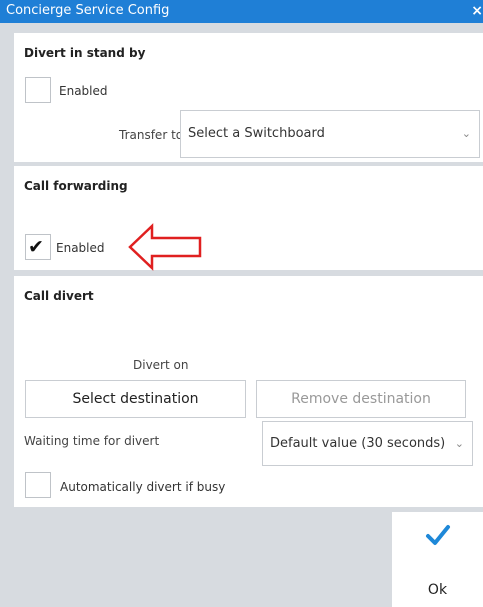 This screenshot has width=483, height=607. Describe the element at coordinates (76, 186) in the screenshot. I see `section-title-call-forwarding: Call forwarding` at that location.